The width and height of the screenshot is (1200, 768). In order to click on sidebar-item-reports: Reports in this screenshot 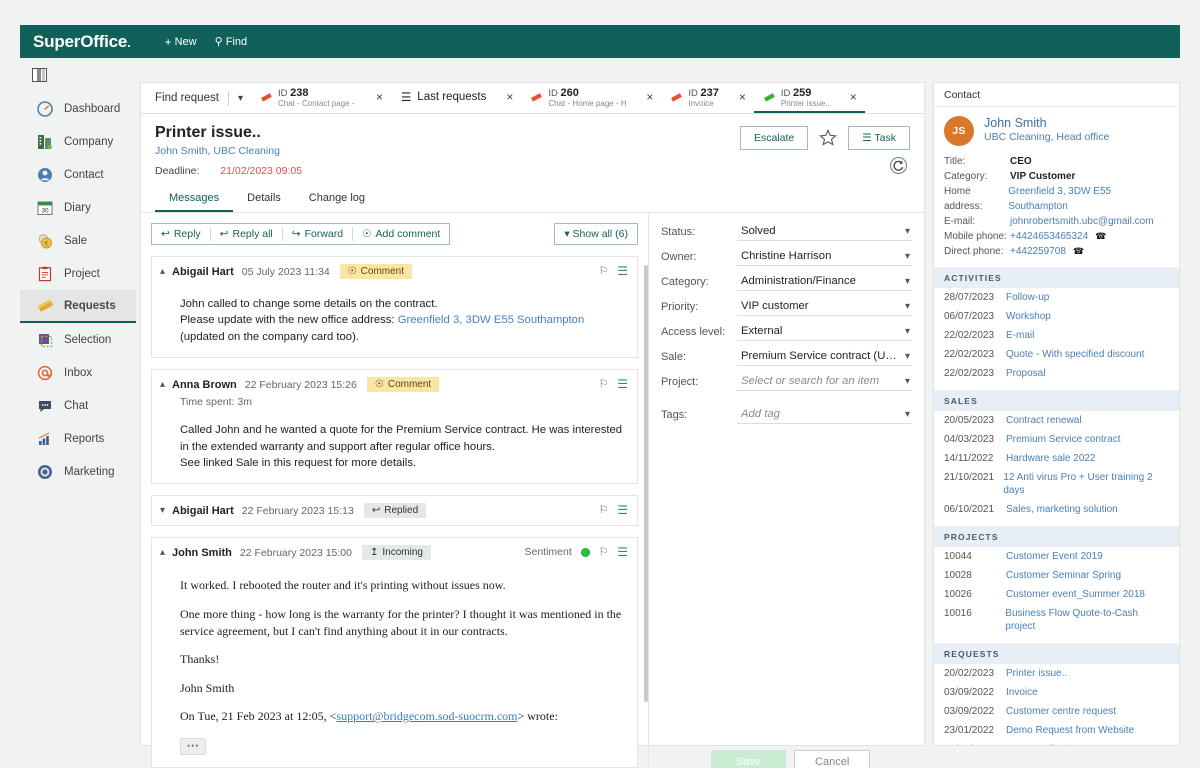, I will do `click(78, 438)`.